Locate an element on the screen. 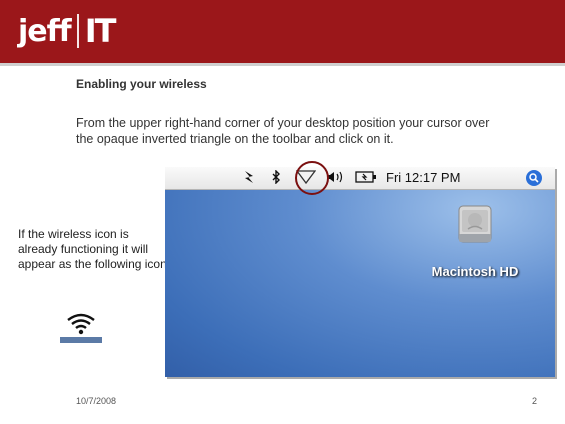  jeffit-logo: jeff IT is located at coordinates (67, 31).